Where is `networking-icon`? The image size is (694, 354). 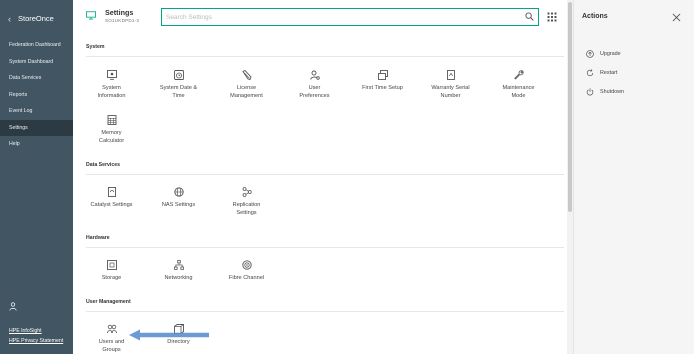 networking-icon is located at coordinates (178, 265).